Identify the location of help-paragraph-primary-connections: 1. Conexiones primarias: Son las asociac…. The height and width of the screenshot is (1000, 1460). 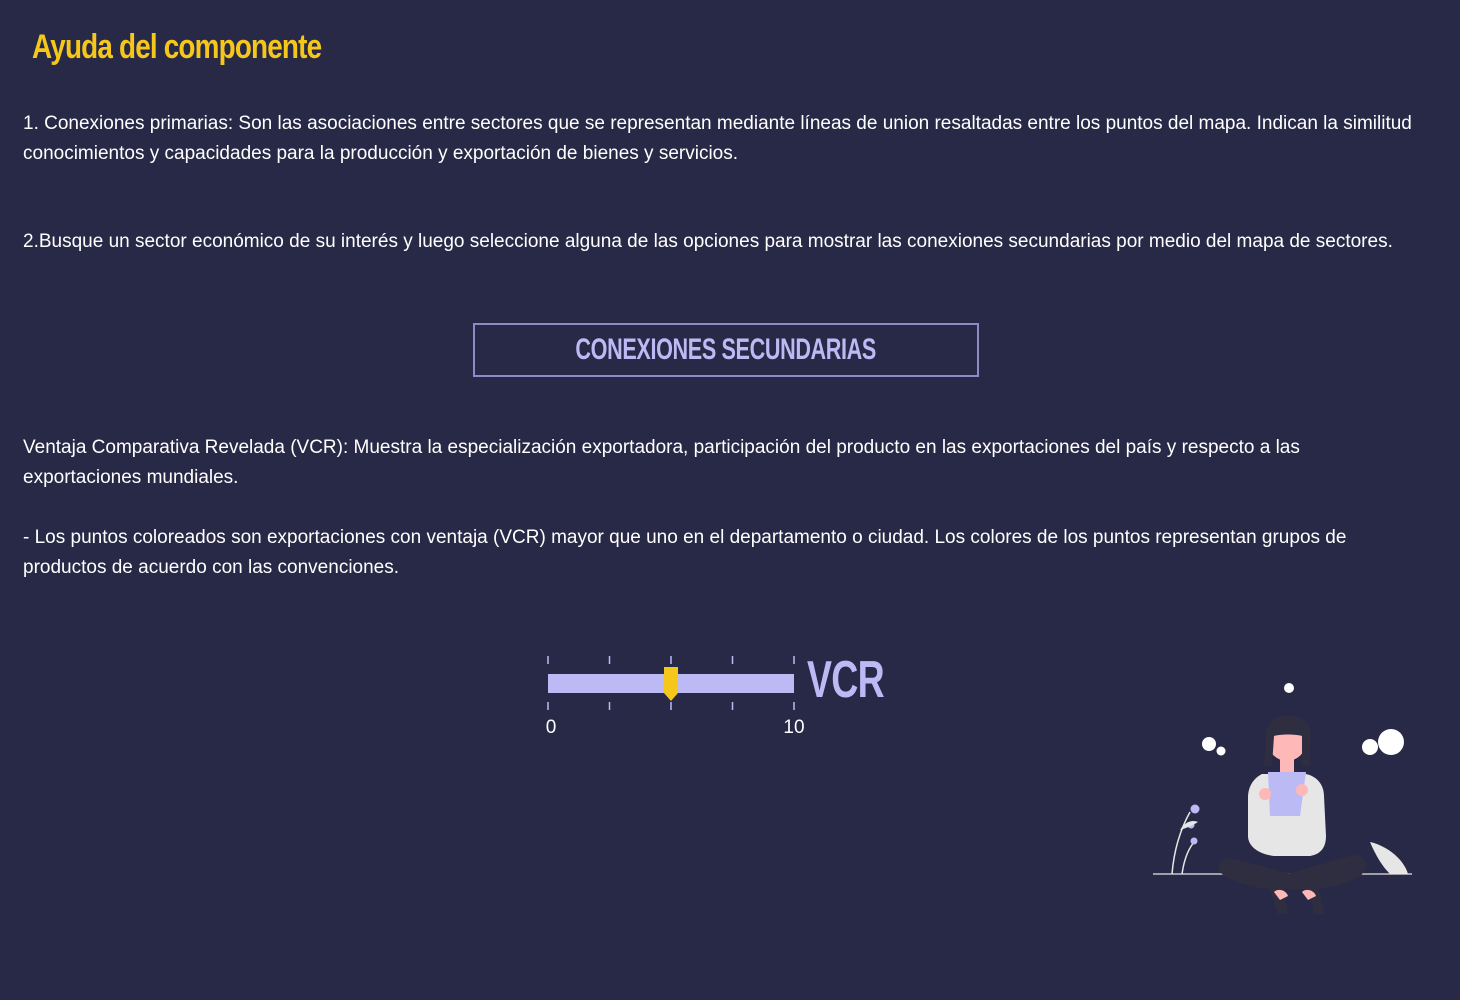
(717, 138).